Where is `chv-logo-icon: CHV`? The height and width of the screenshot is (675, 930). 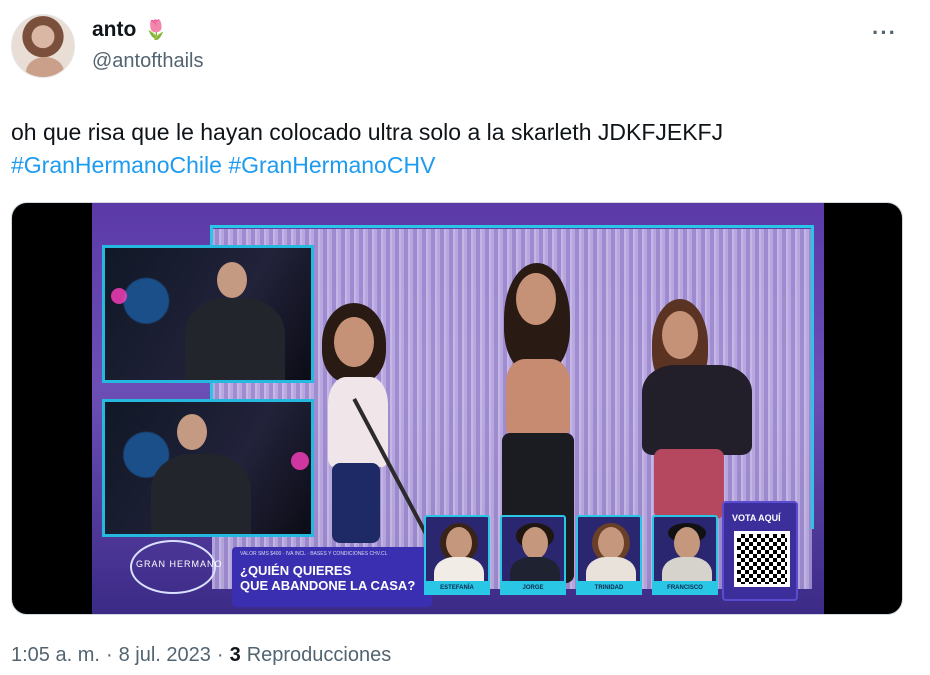
chv-logo-icon: CHV is located at coordinates (821, 269).